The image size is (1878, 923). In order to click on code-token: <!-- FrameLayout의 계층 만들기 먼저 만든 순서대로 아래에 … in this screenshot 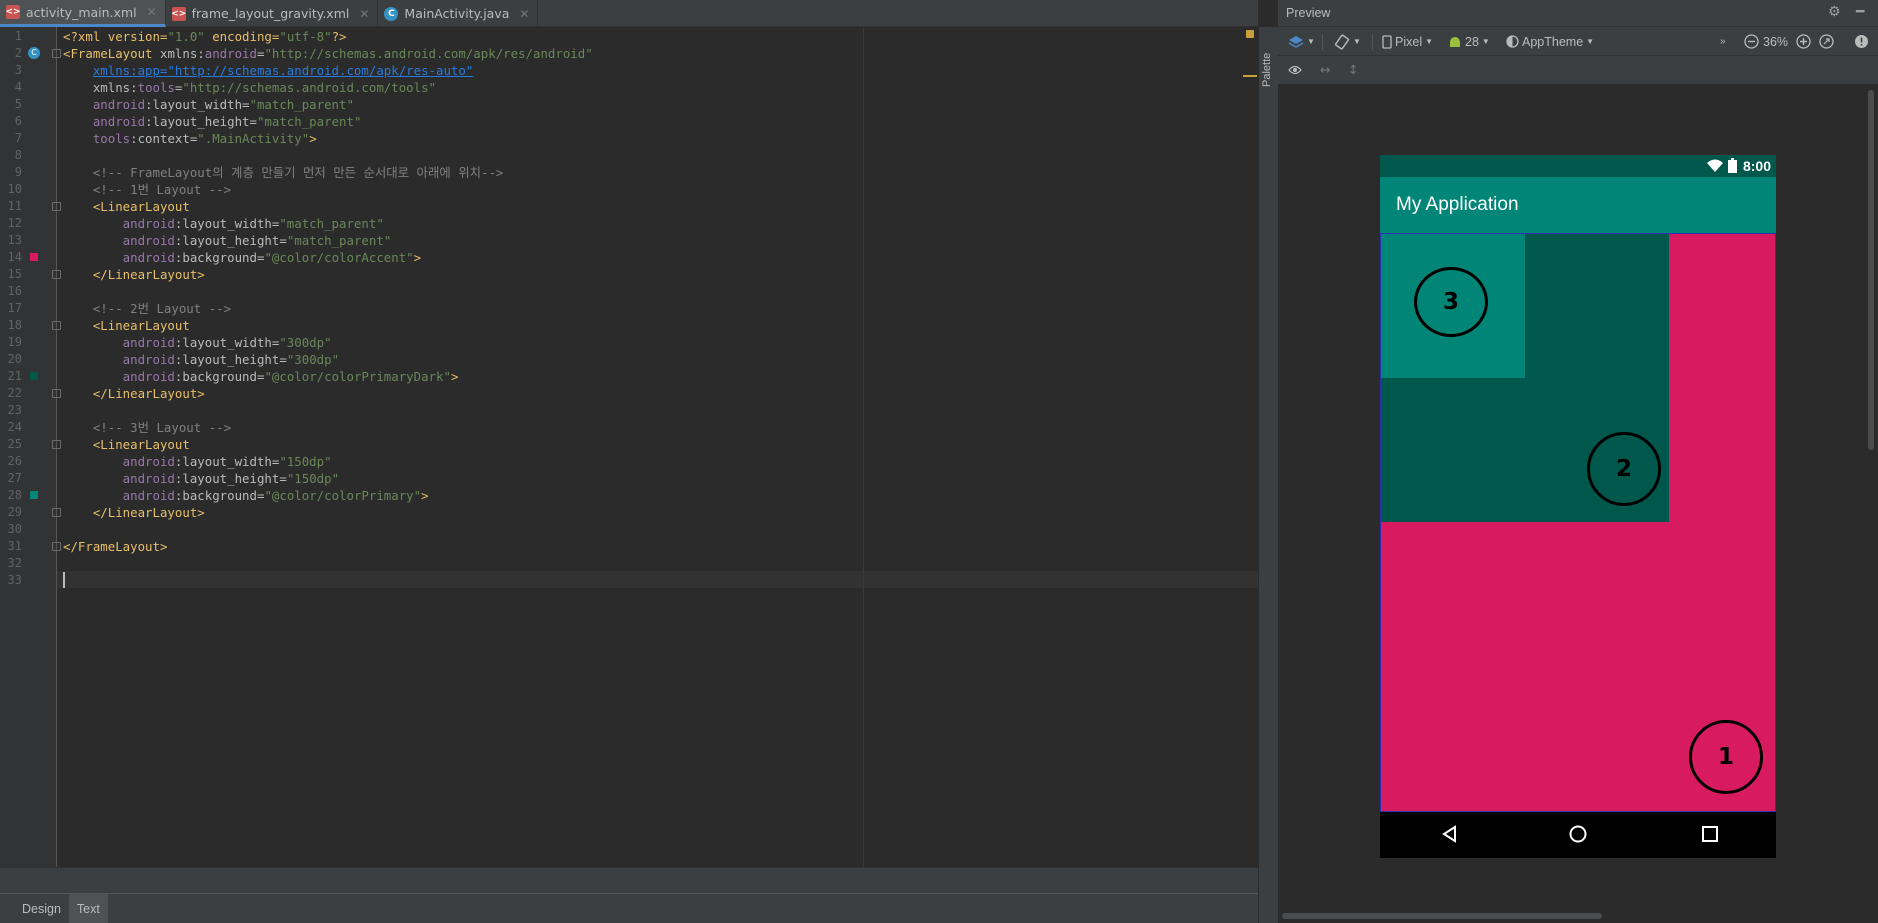, I will do `click(283, 172)`.